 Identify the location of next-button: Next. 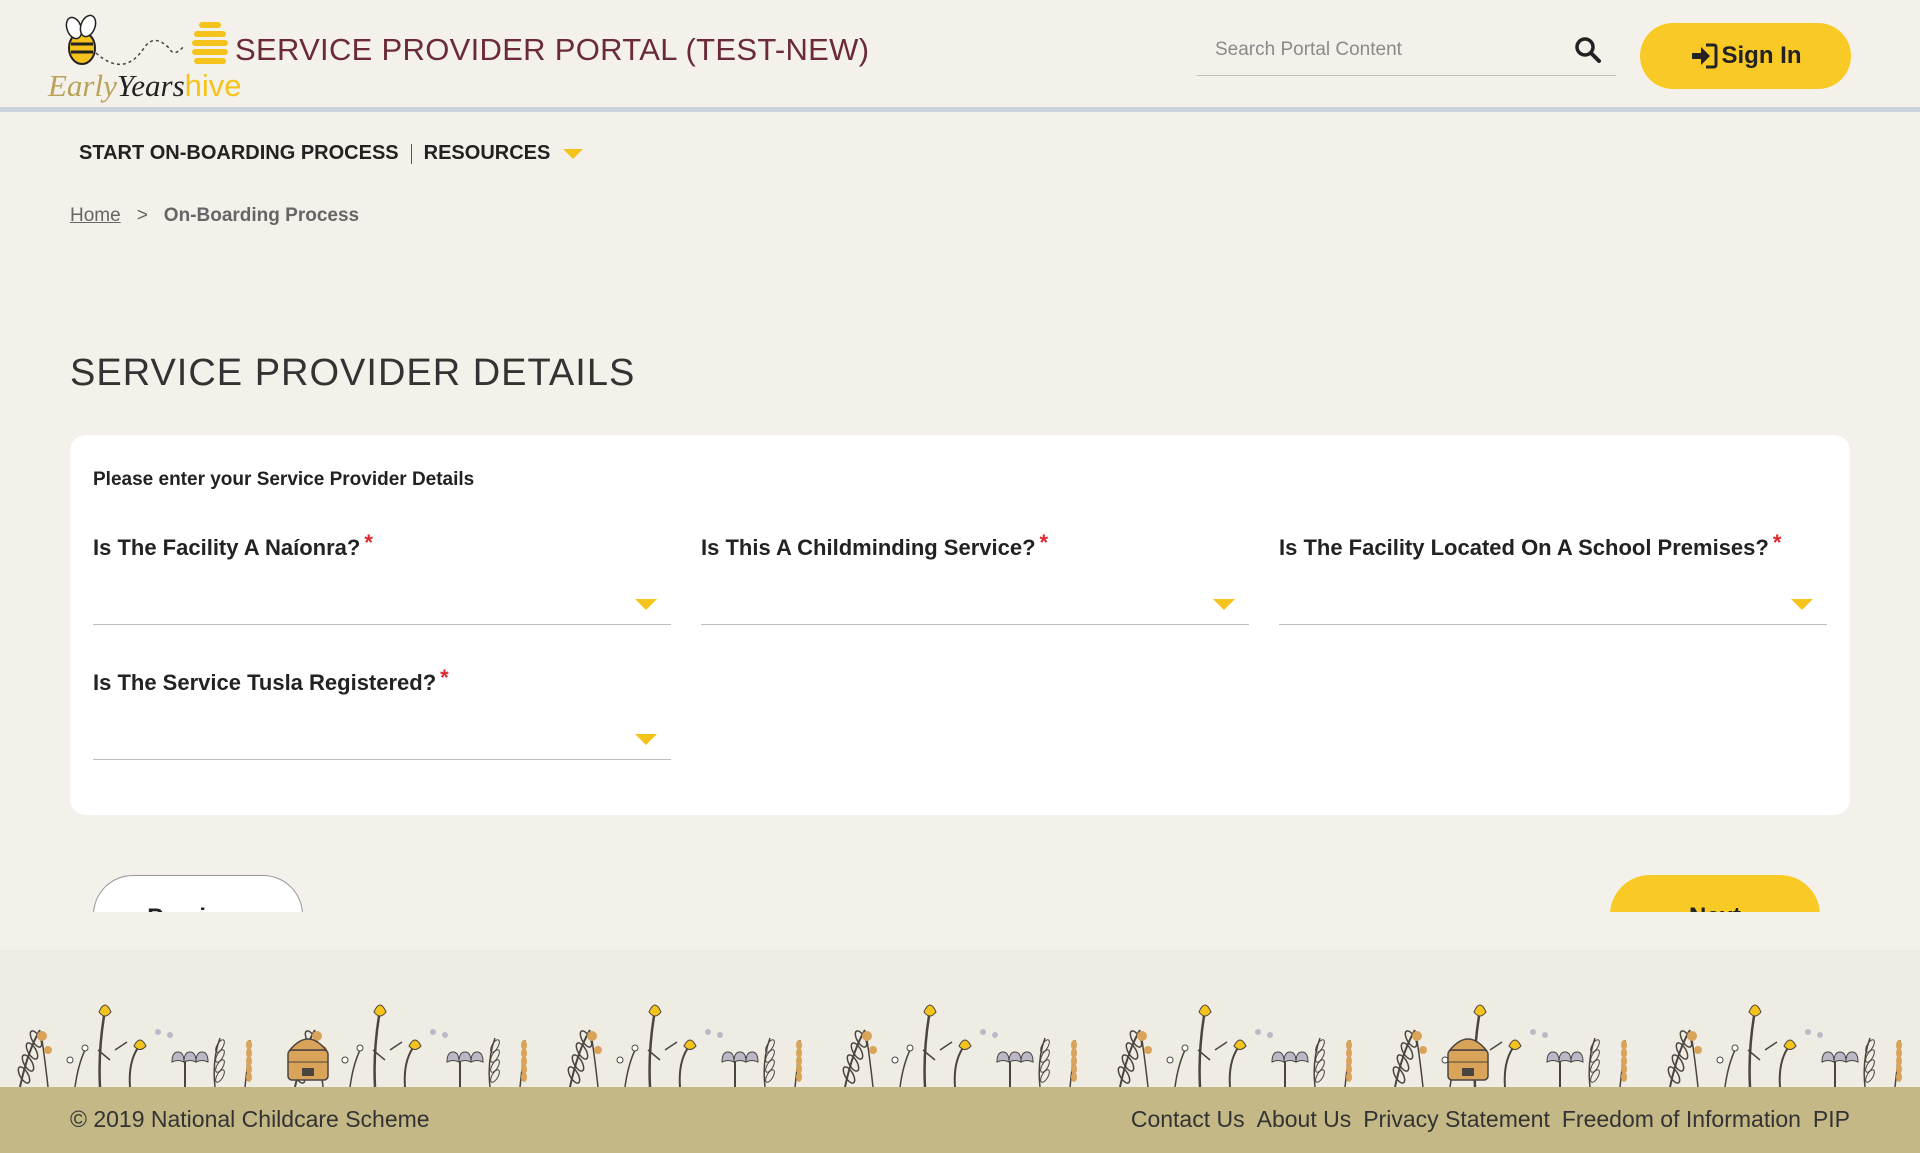
(1715, 893).